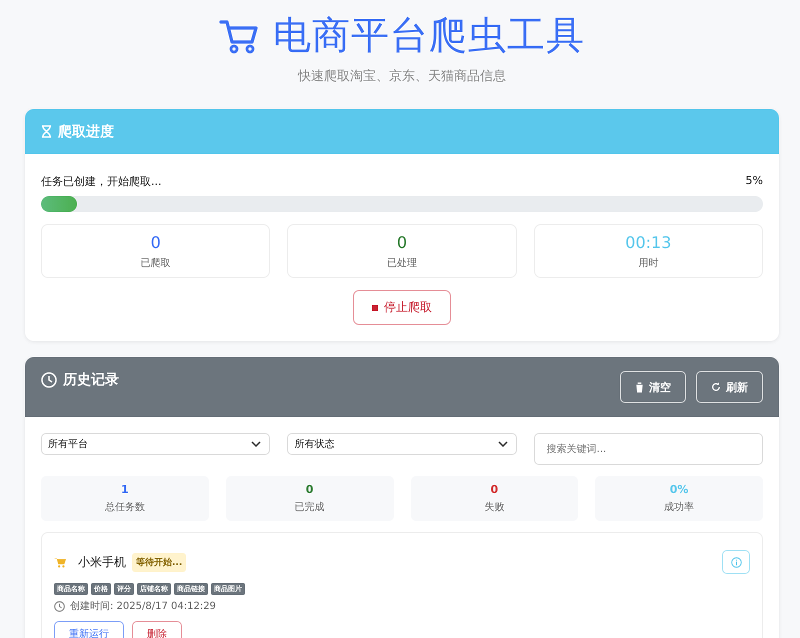 Image resolution: width=800 pixels, height=638 pixels. What do you see at coordinates (89, 629) in the screenshot?
I see `task-action-button: 重新运行` at bounding box center [89, 629].